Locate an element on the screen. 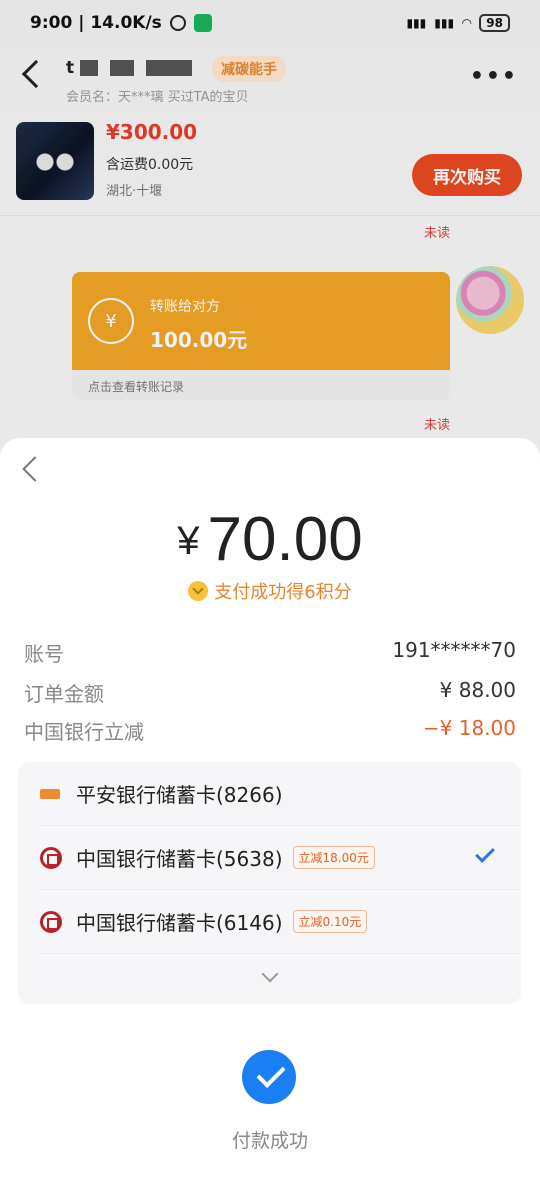 The width and height of the screenshot is (540, 1200). success-check-icon is located at coordinates (269, 1077).